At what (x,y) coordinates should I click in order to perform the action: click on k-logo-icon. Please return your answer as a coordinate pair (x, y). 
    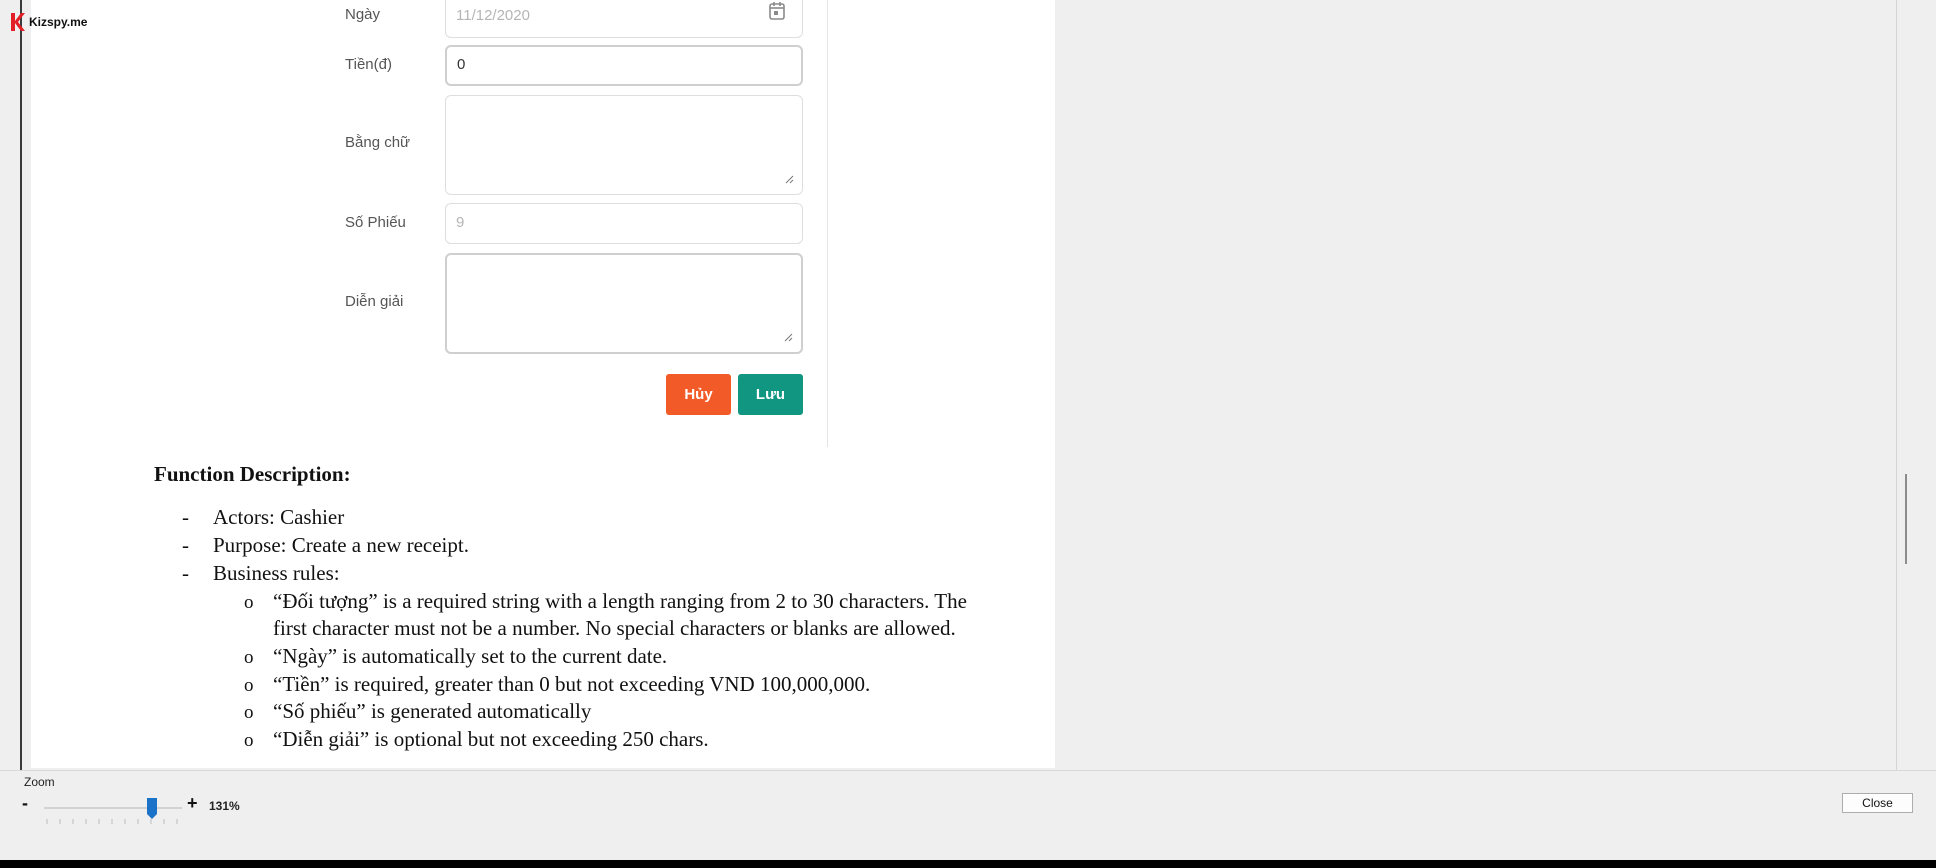
    Looking at the image, I should click on (18, 22).